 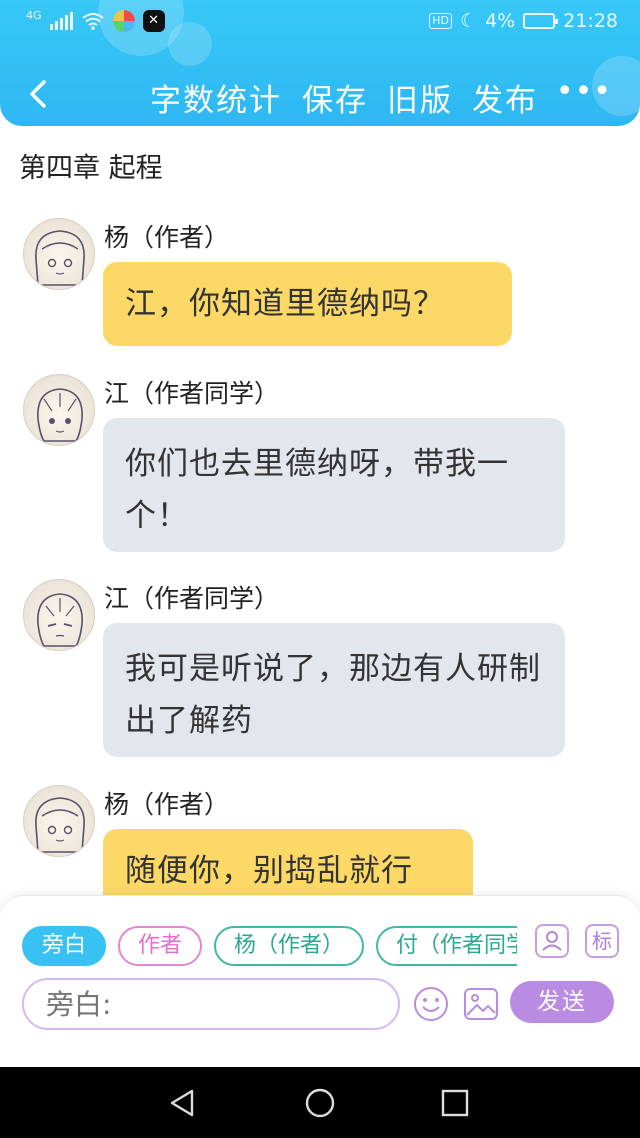 I want to click on clock: 21:28, so click(x=590, y=21).